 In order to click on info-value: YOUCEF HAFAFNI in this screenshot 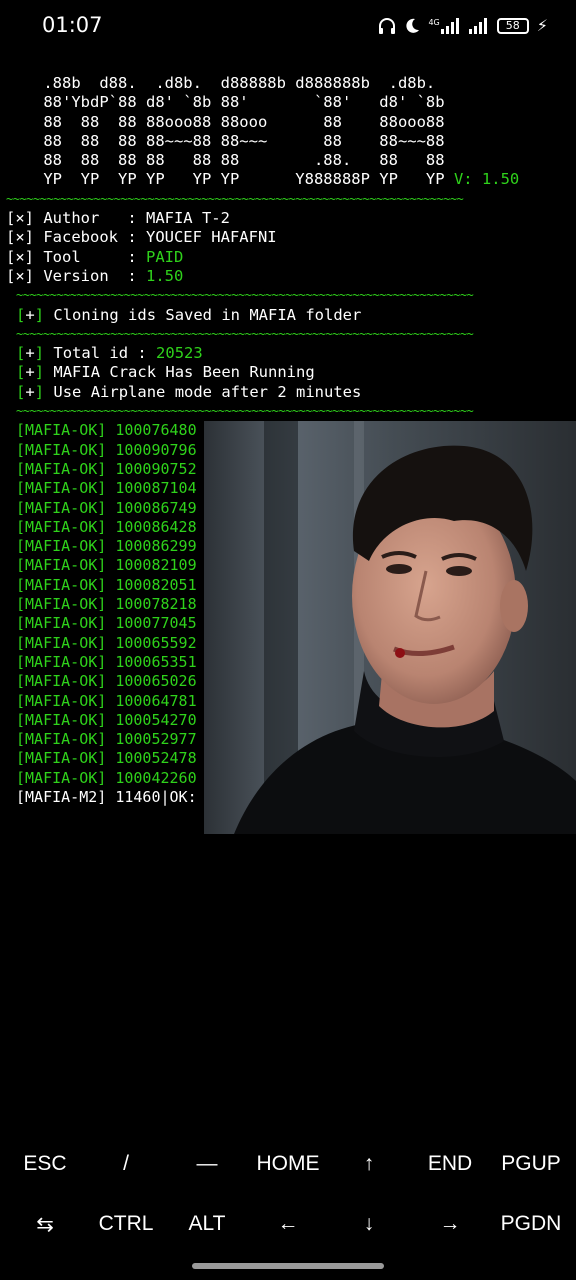, I will do `click(211, 237)`.